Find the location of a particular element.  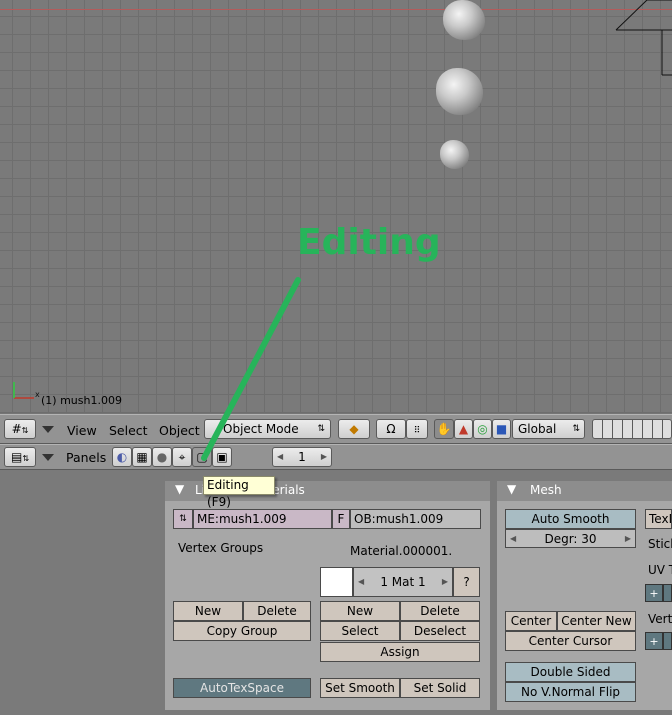

sticky-label: Stick is located at coordinates (660, 544).